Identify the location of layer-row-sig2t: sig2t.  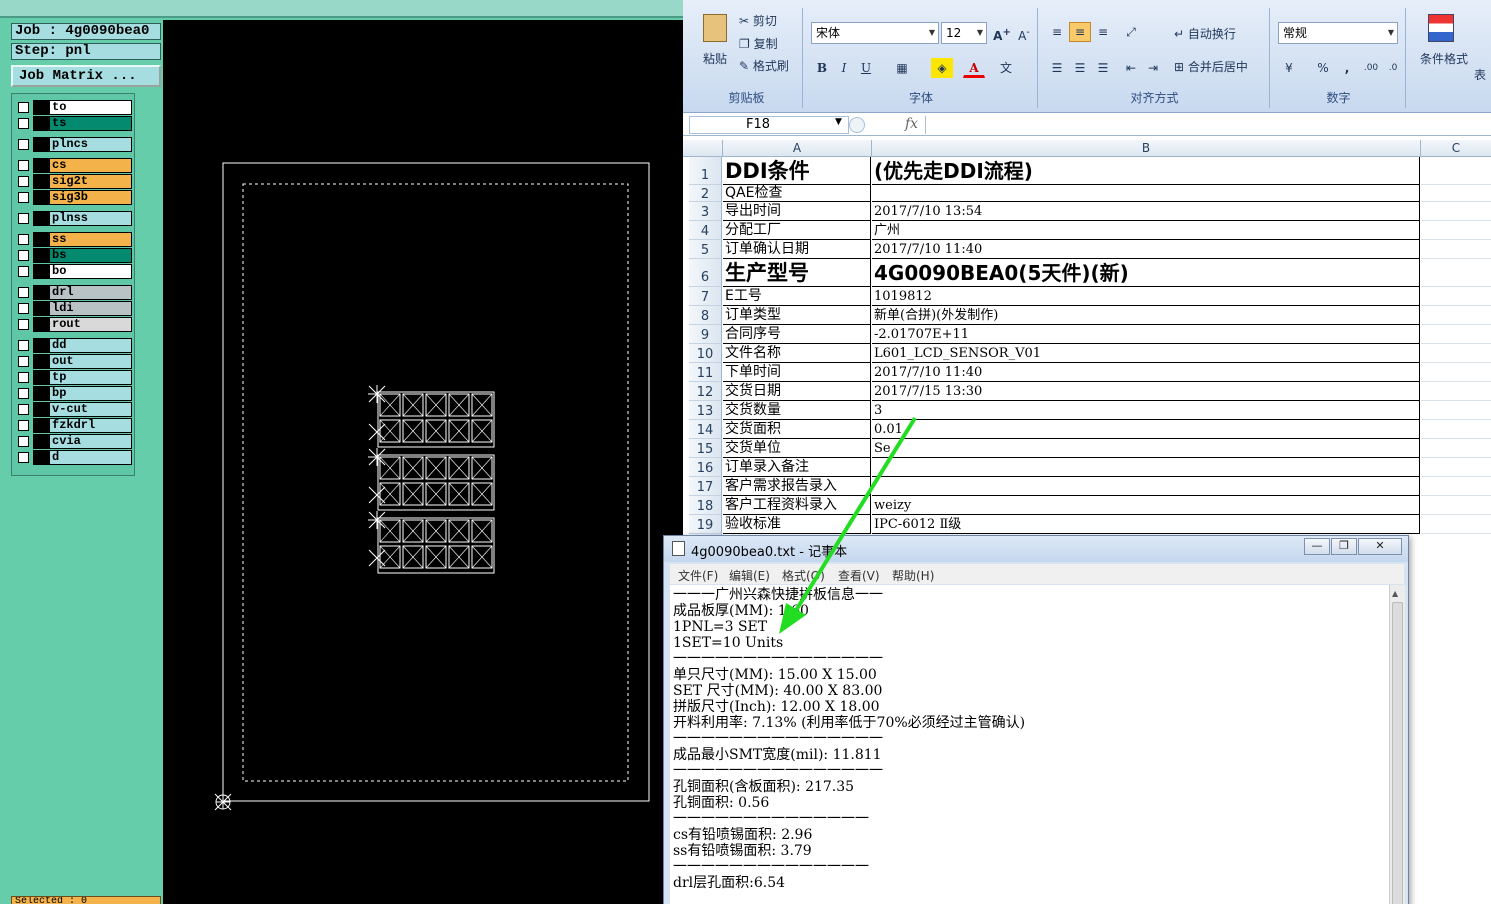
(73, 181).